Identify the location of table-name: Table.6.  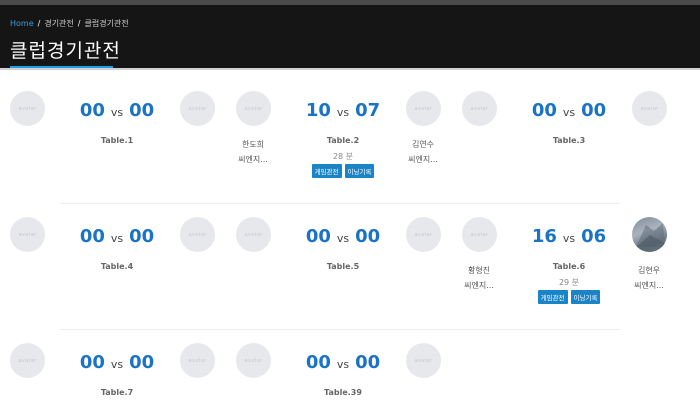
(569, 266).